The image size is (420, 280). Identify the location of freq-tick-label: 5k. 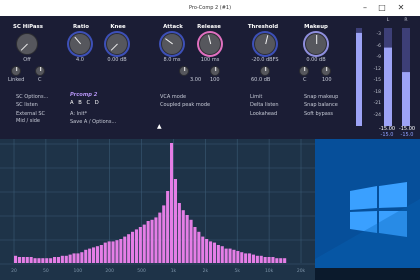
(237, 271).